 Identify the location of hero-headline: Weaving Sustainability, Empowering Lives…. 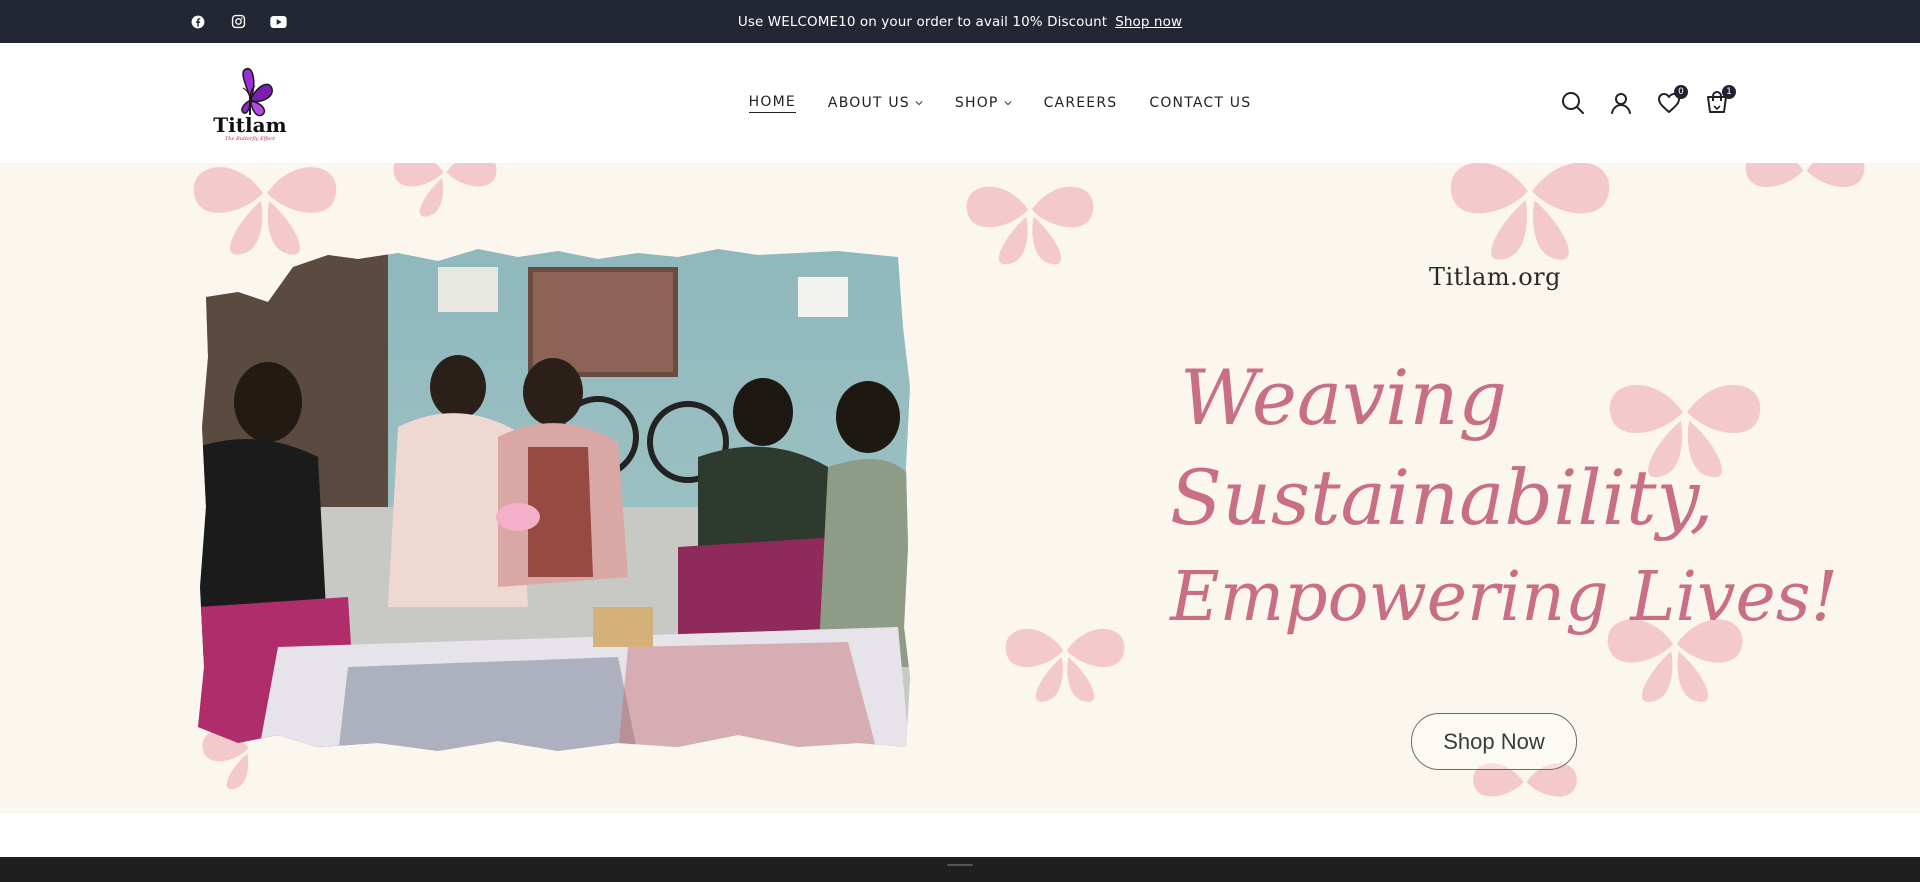
(1540, 498).